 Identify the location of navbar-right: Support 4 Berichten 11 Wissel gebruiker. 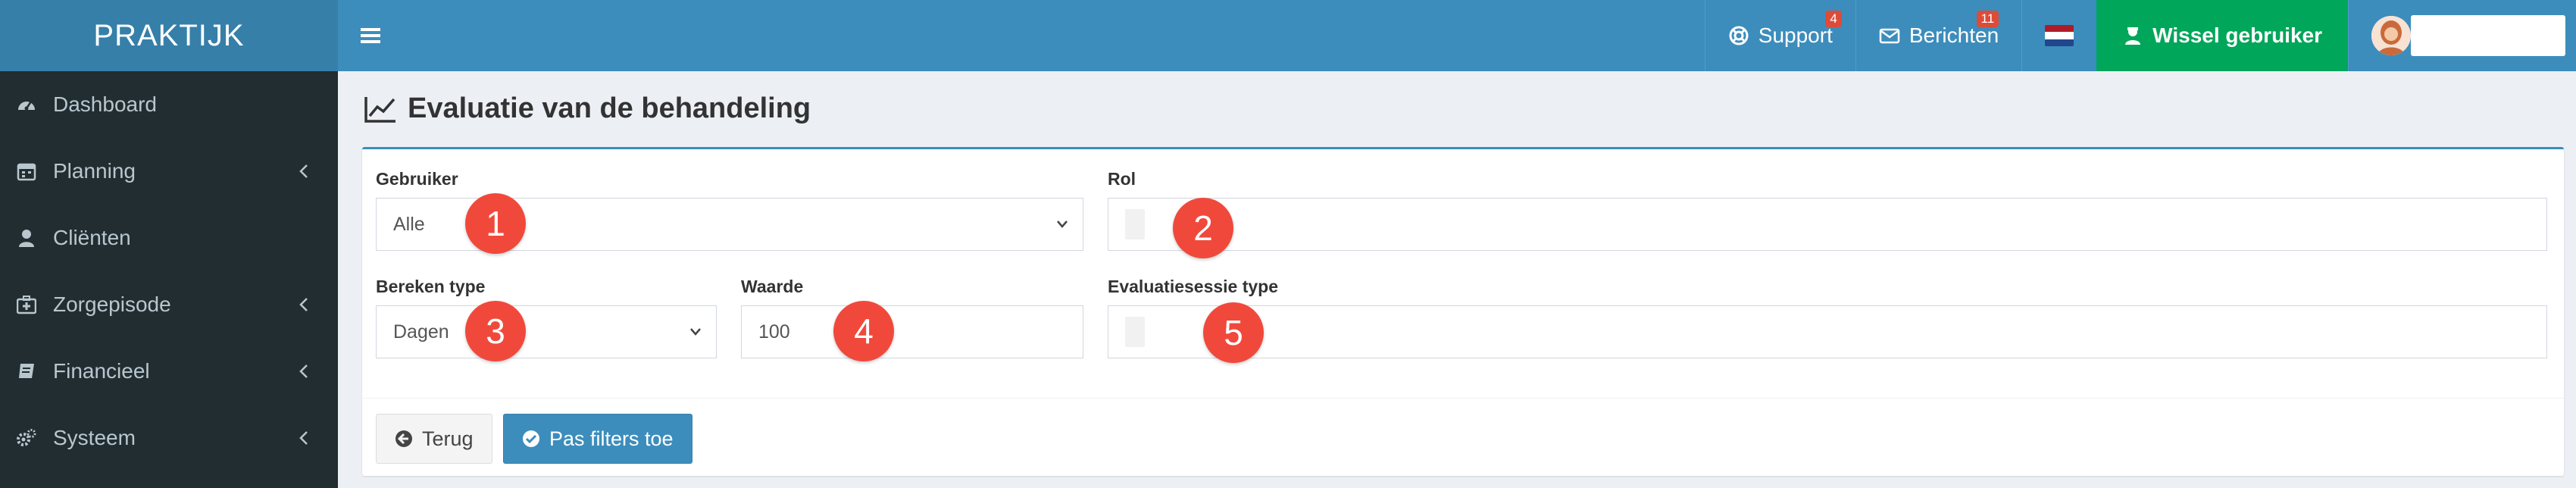
(2140, 35).